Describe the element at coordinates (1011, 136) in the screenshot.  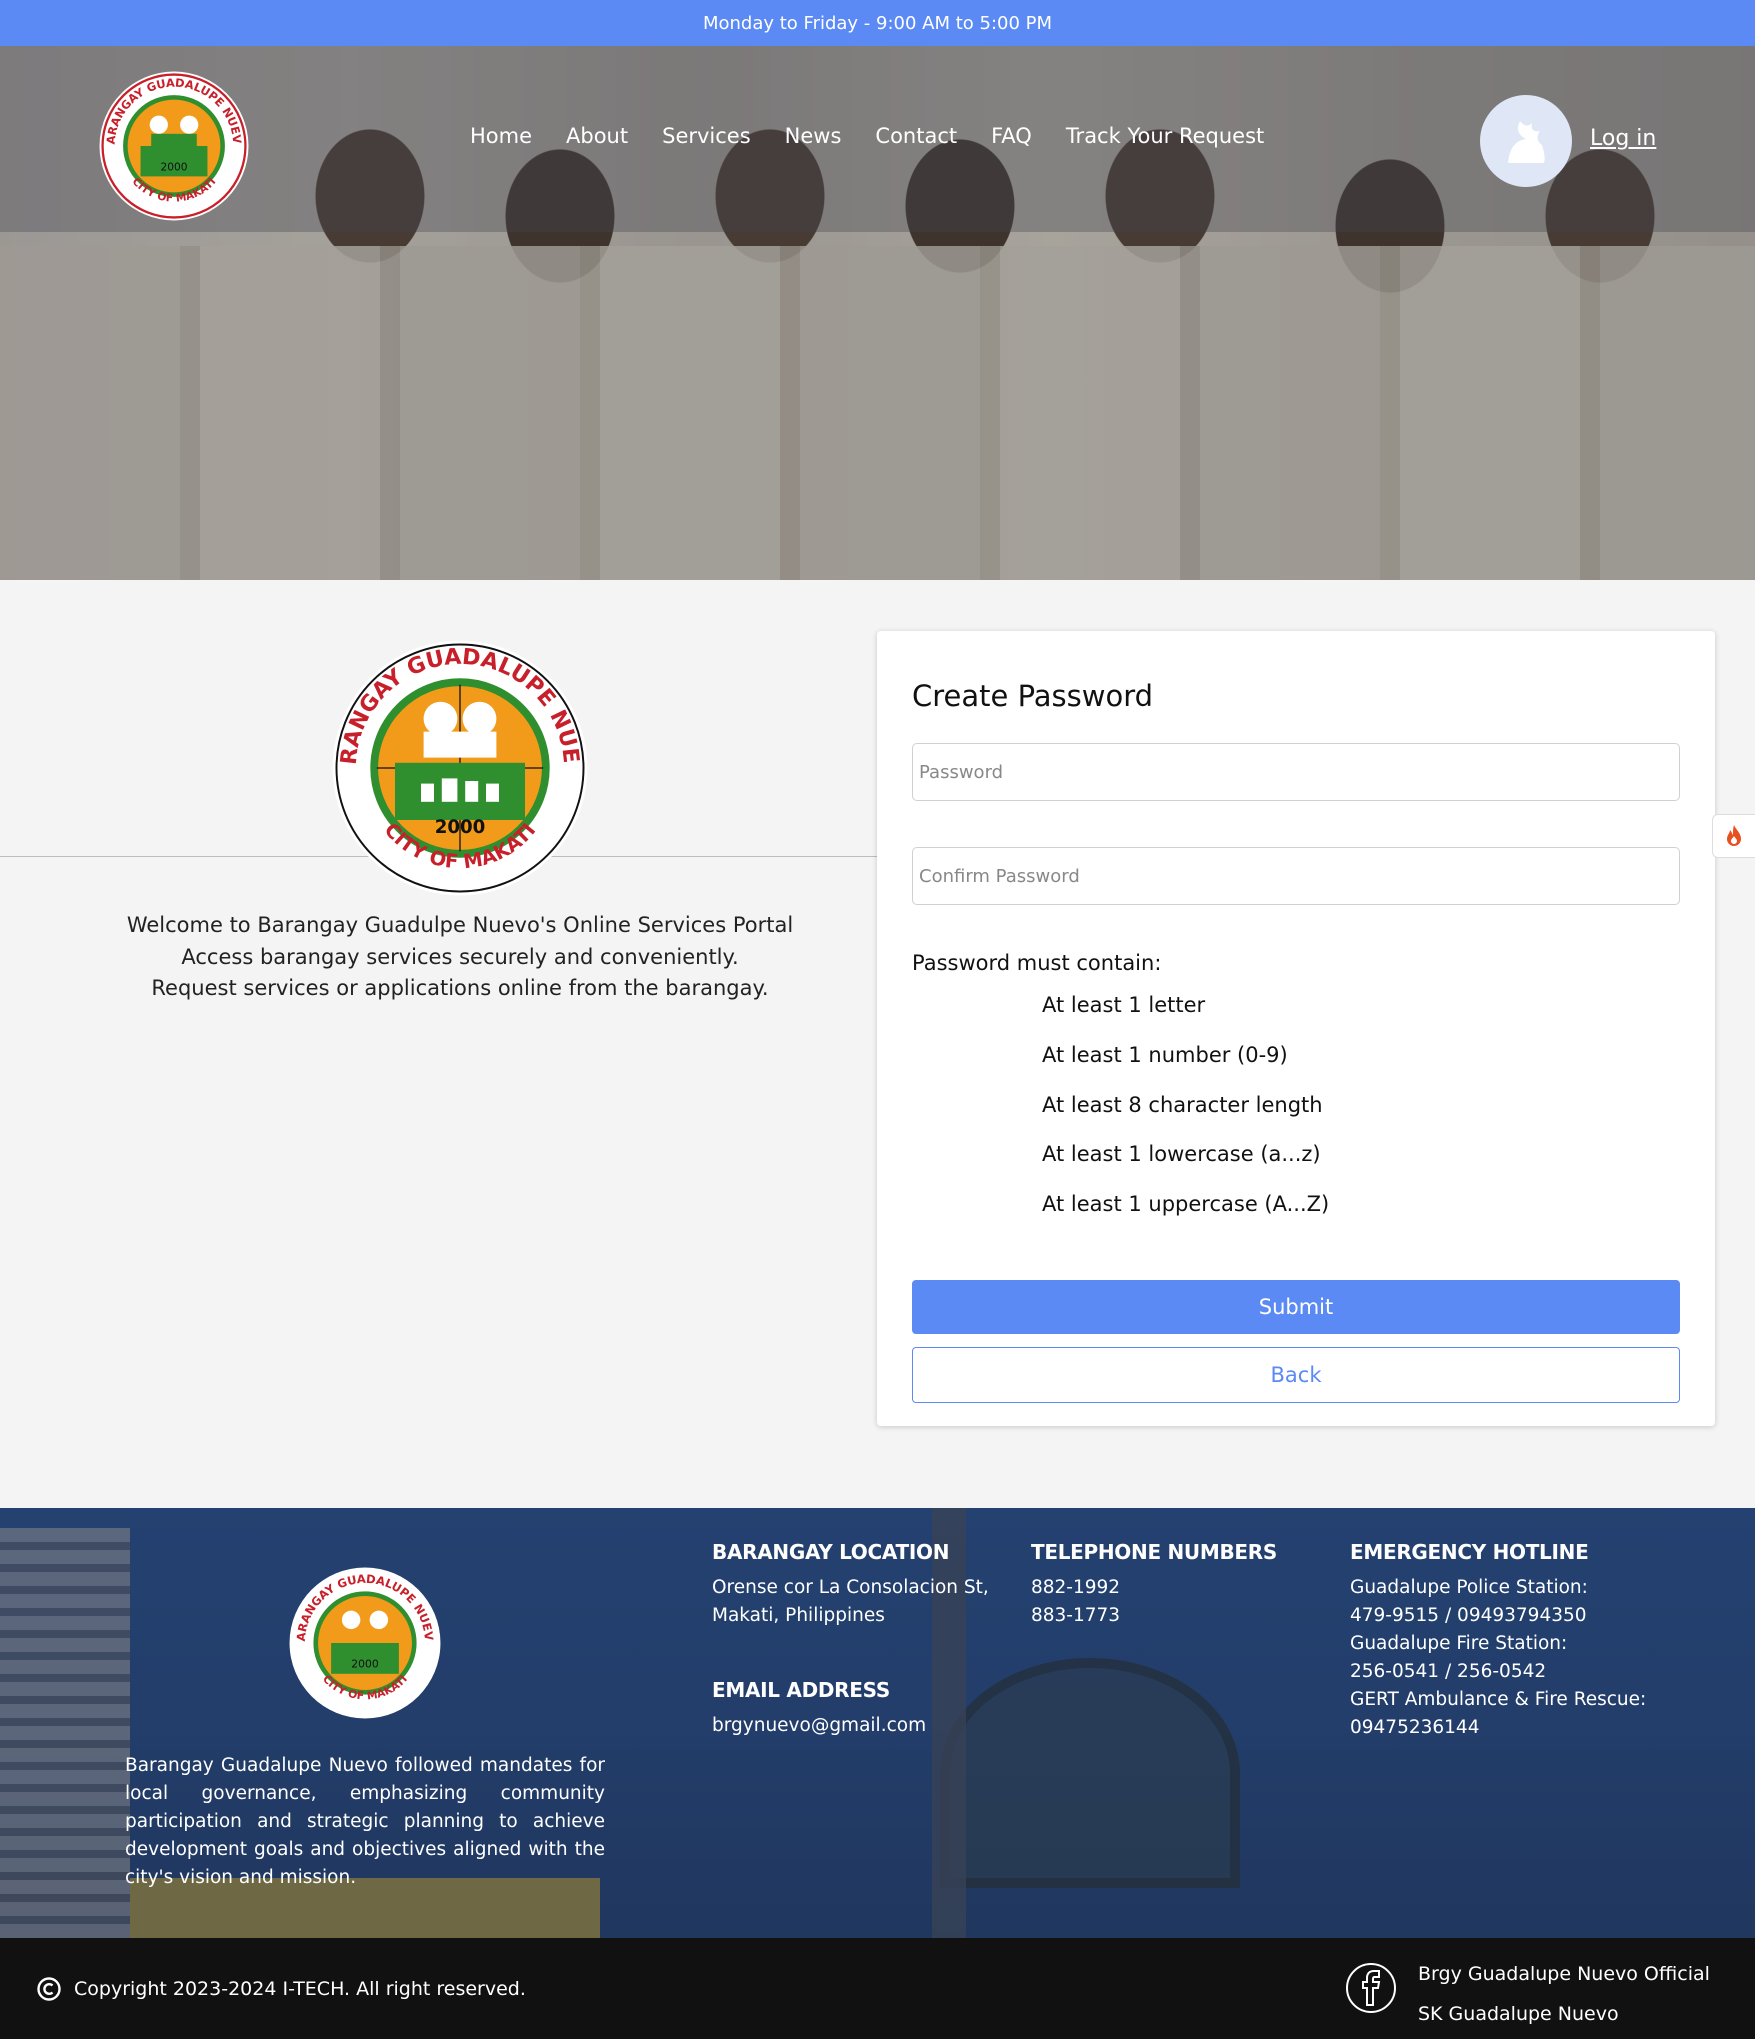
I see `nav-faq: FAQ` at that location.